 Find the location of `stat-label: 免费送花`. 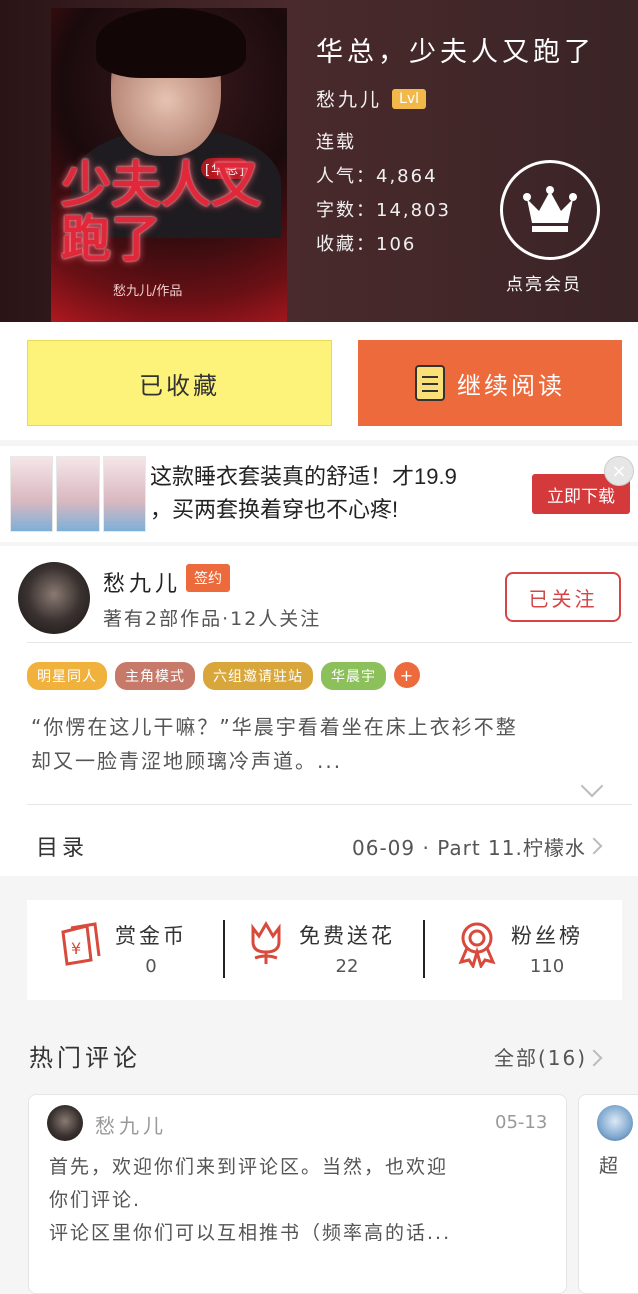

stat-label: 免费送花 is located at coordinates (347, 936).